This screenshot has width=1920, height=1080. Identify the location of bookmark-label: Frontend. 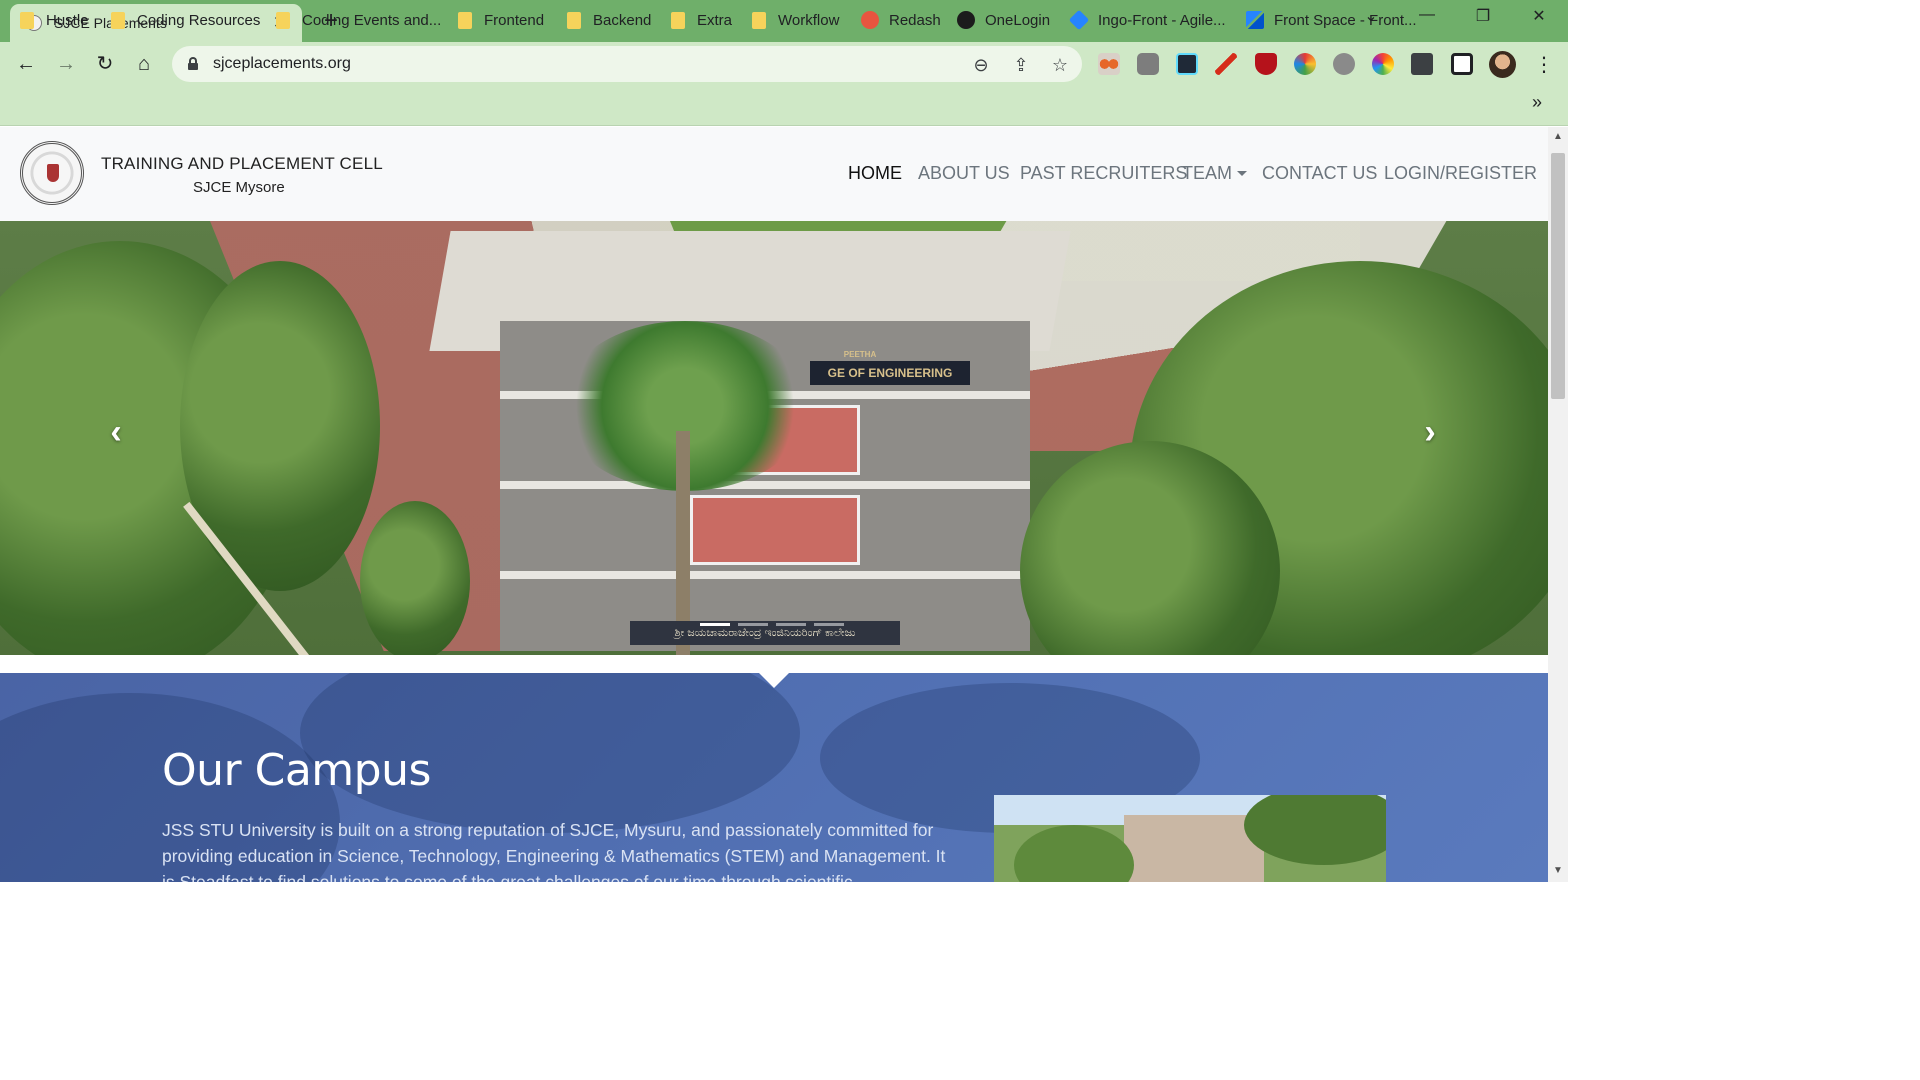
(514, 20).